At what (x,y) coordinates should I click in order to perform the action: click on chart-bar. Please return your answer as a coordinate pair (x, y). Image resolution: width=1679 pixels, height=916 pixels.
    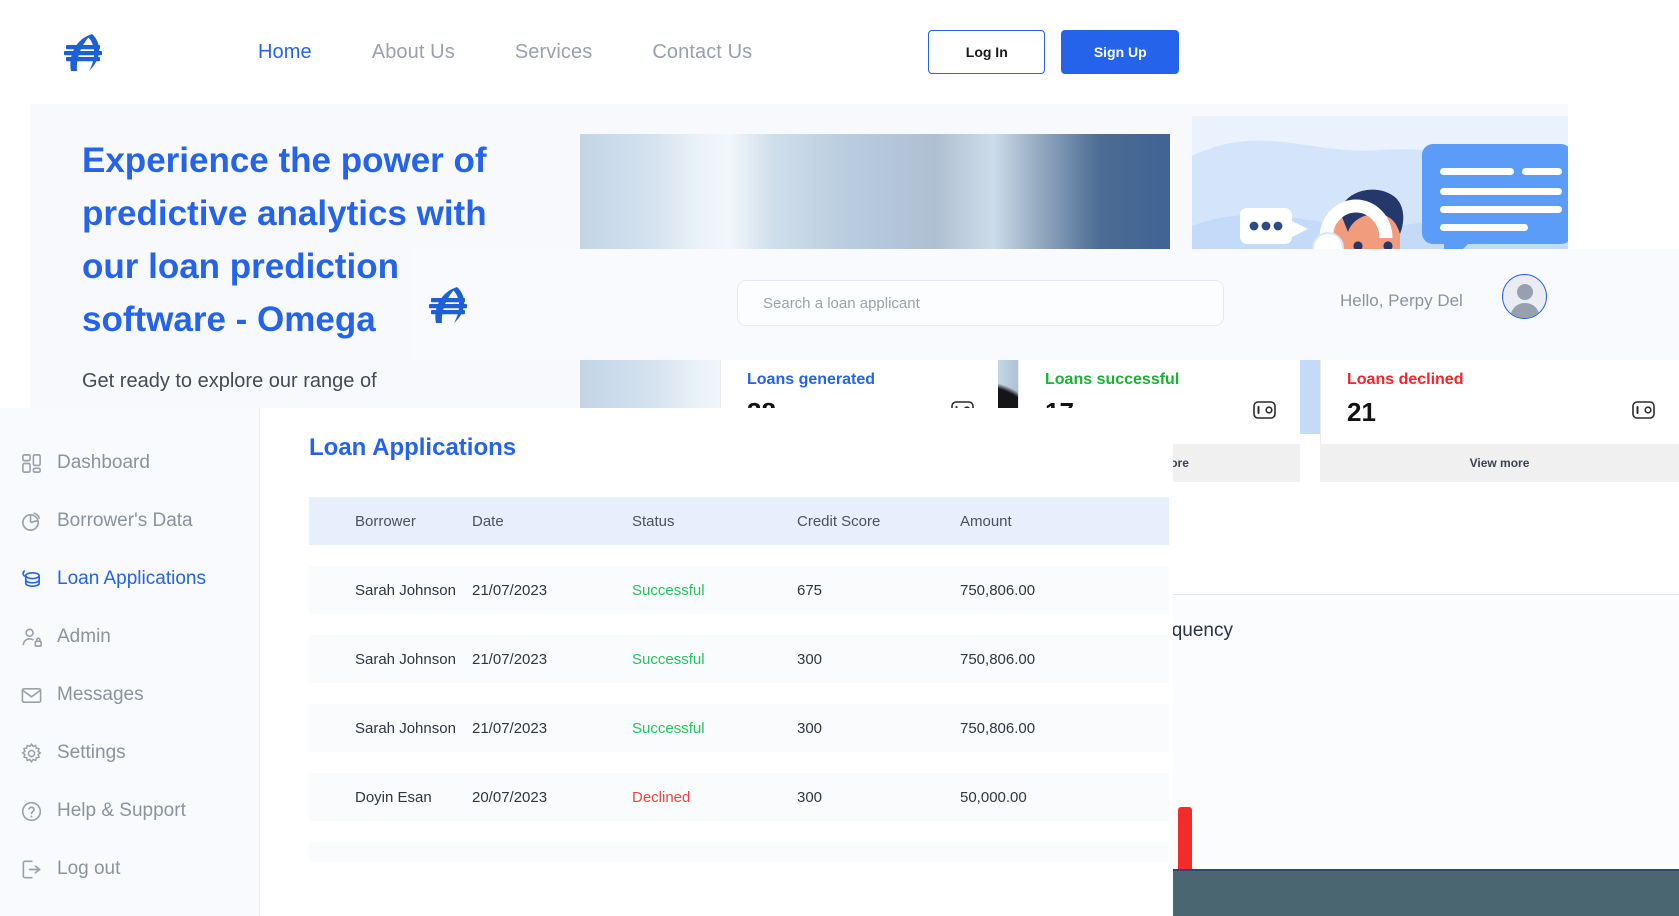
    Looking at the image, I should click on (1185, 838).